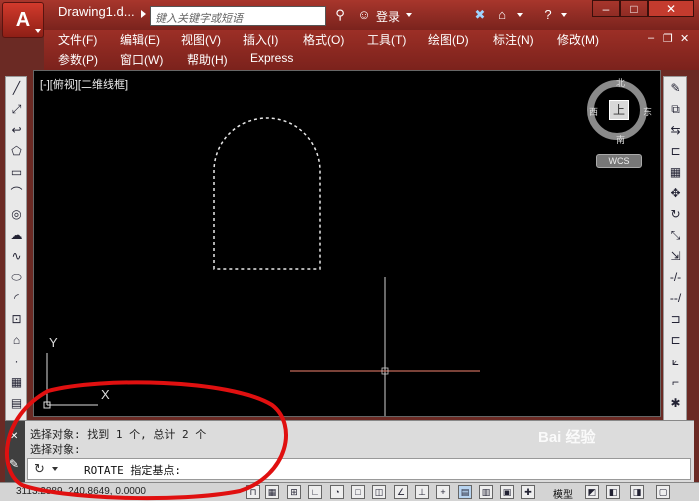 The height and width of the screenshot is (501, 699). Describe the element at coordinates (16, 109) in the screenshot. I see `construction-line-icon: ⤢` at that location.